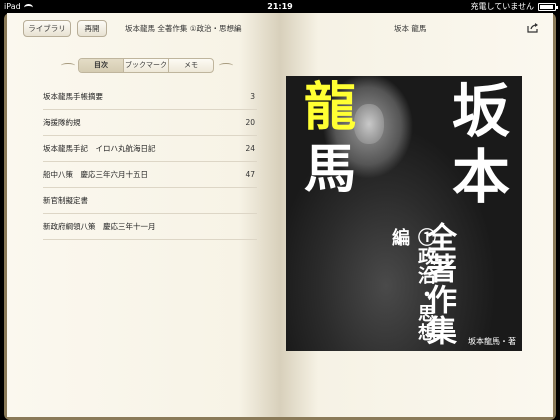 The image size is (560, 420). What do you see at coordinates (481, 177) in the screenshot?
I see `cover-char-moto: 本` at bounding box center [481, 177].